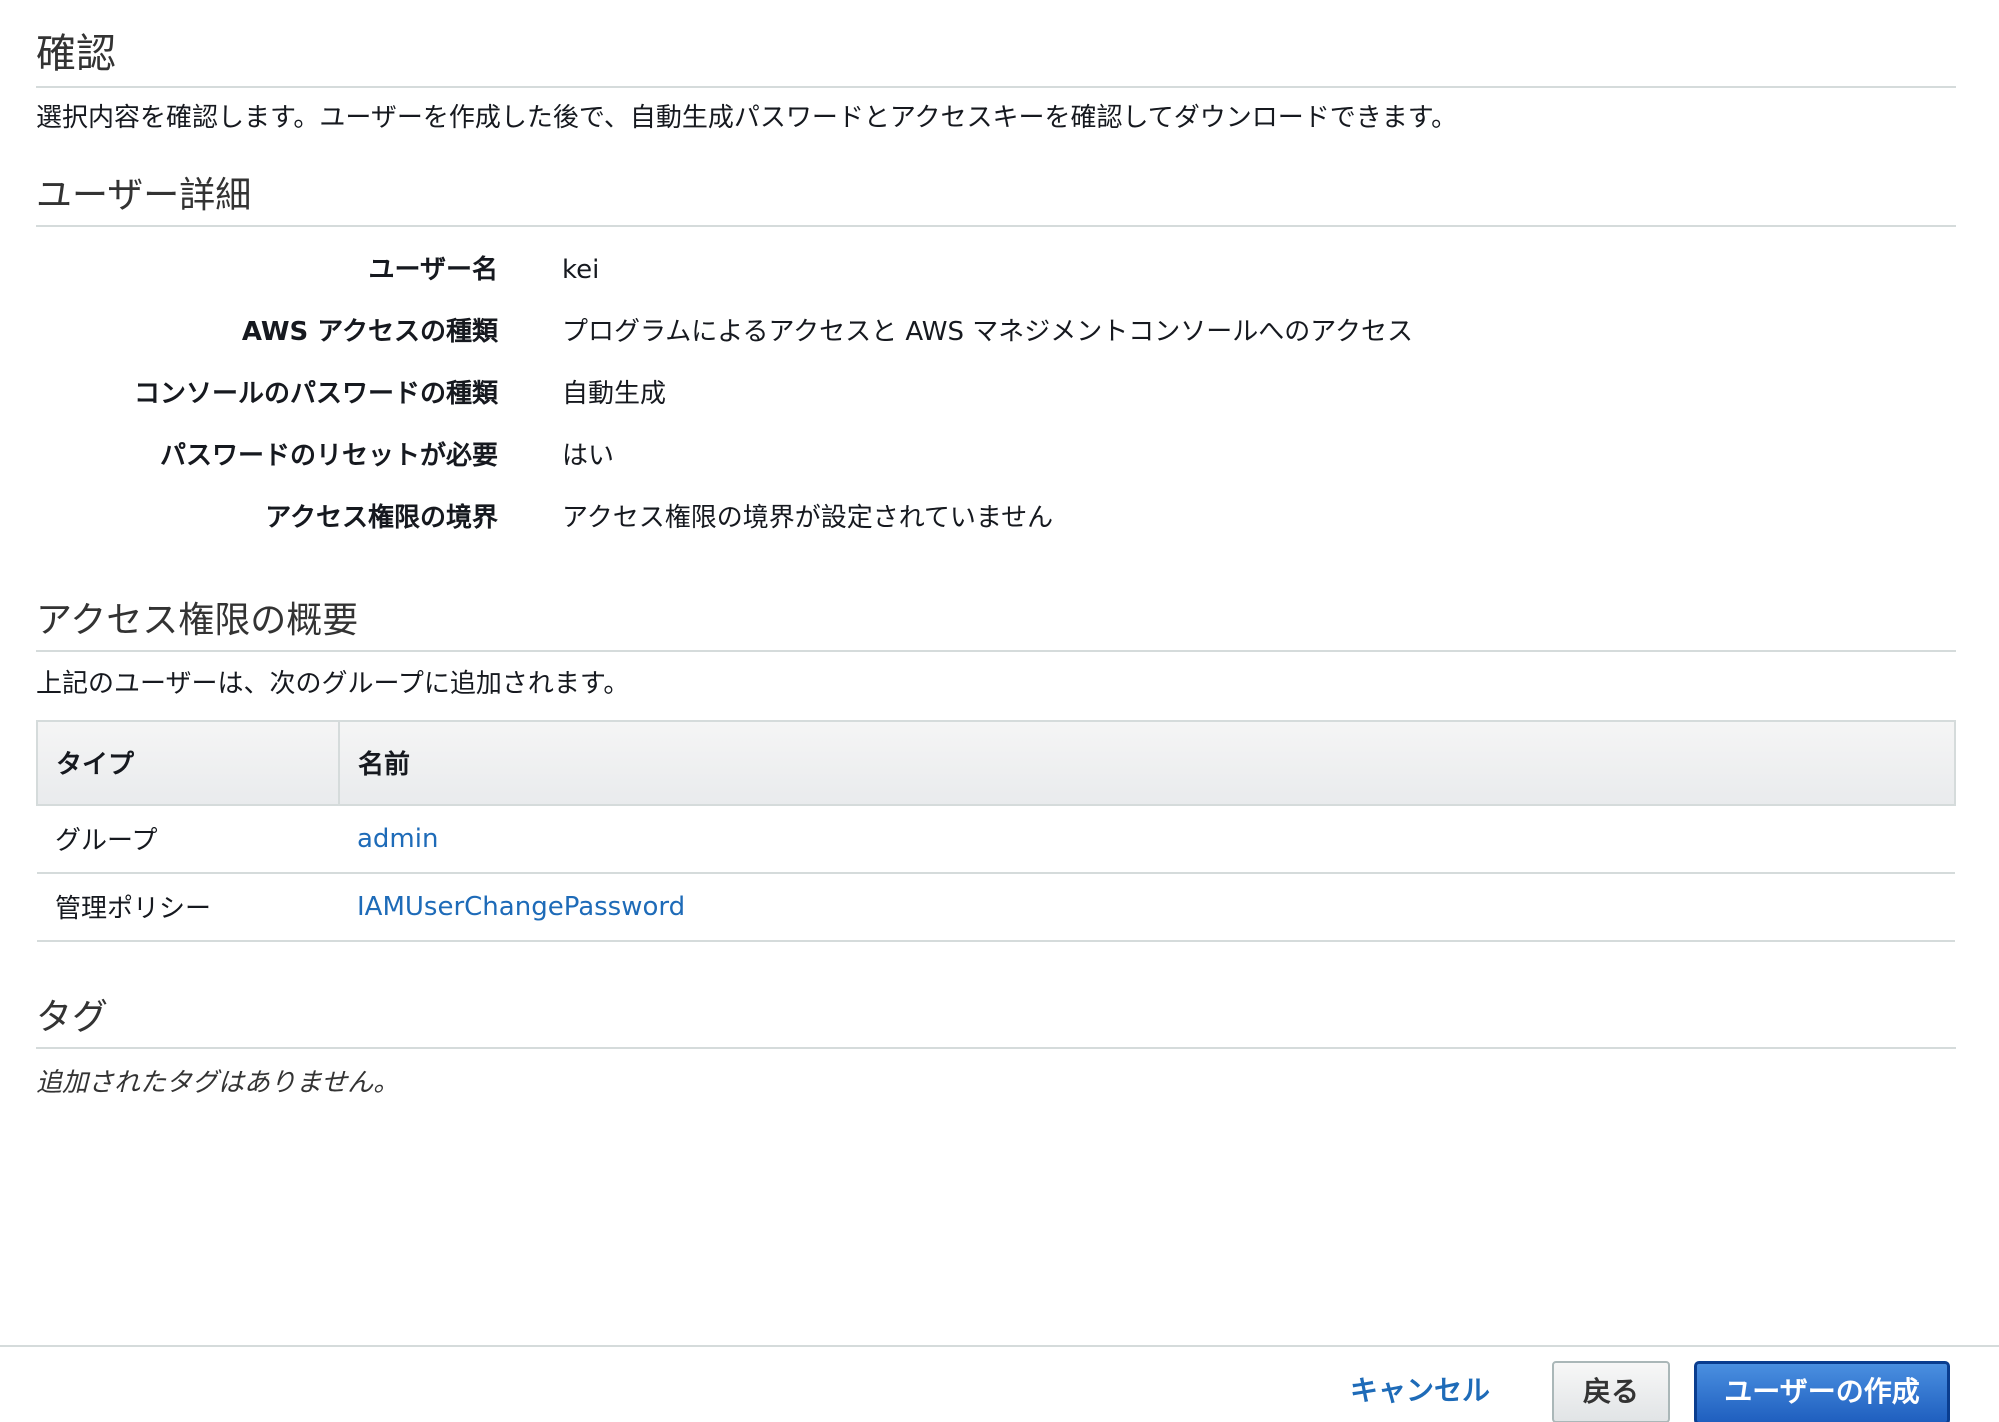  Describe the element at coordinates (996, 200) in the screenshot. I see `user-details-title: ユーザー詳細` at that location.